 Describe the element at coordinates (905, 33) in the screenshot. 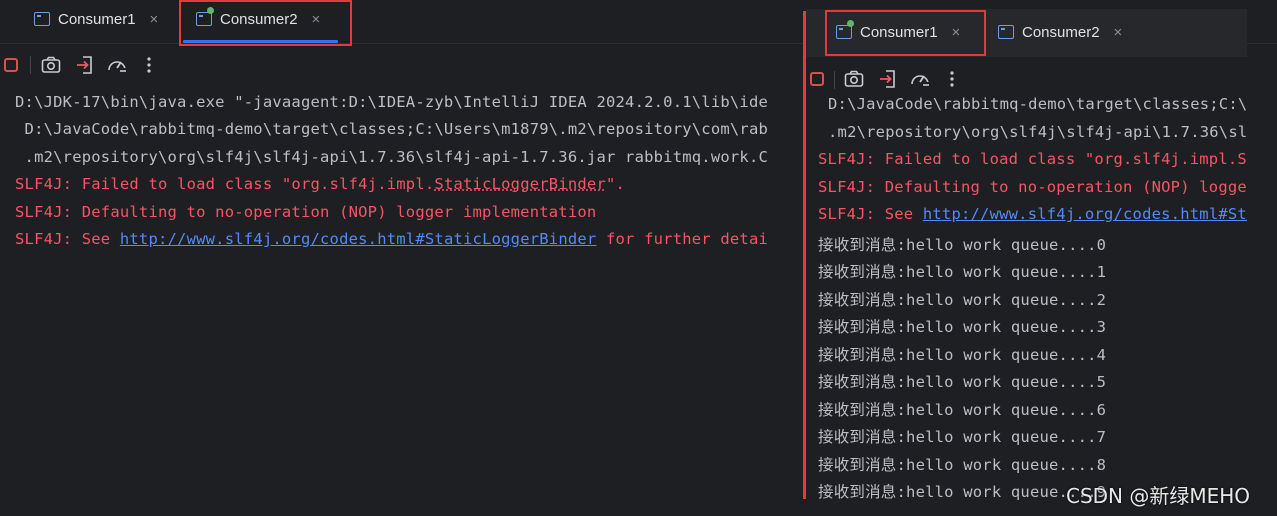

I see `highlight-box-consumer1` at that location.